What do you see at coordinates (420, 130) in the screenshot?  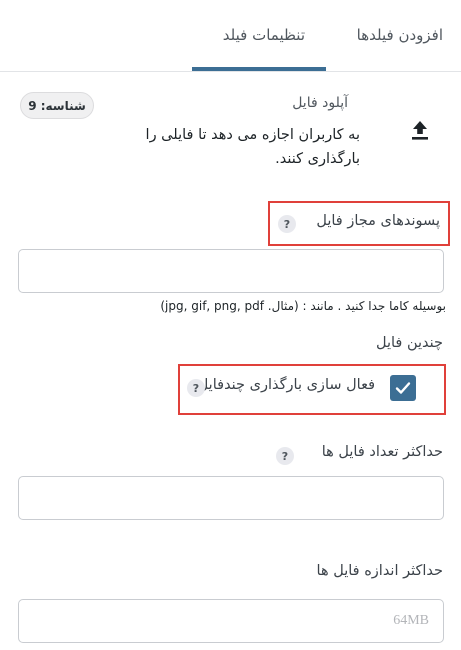 I see `upload-icon` at bounding box center [420, 130].